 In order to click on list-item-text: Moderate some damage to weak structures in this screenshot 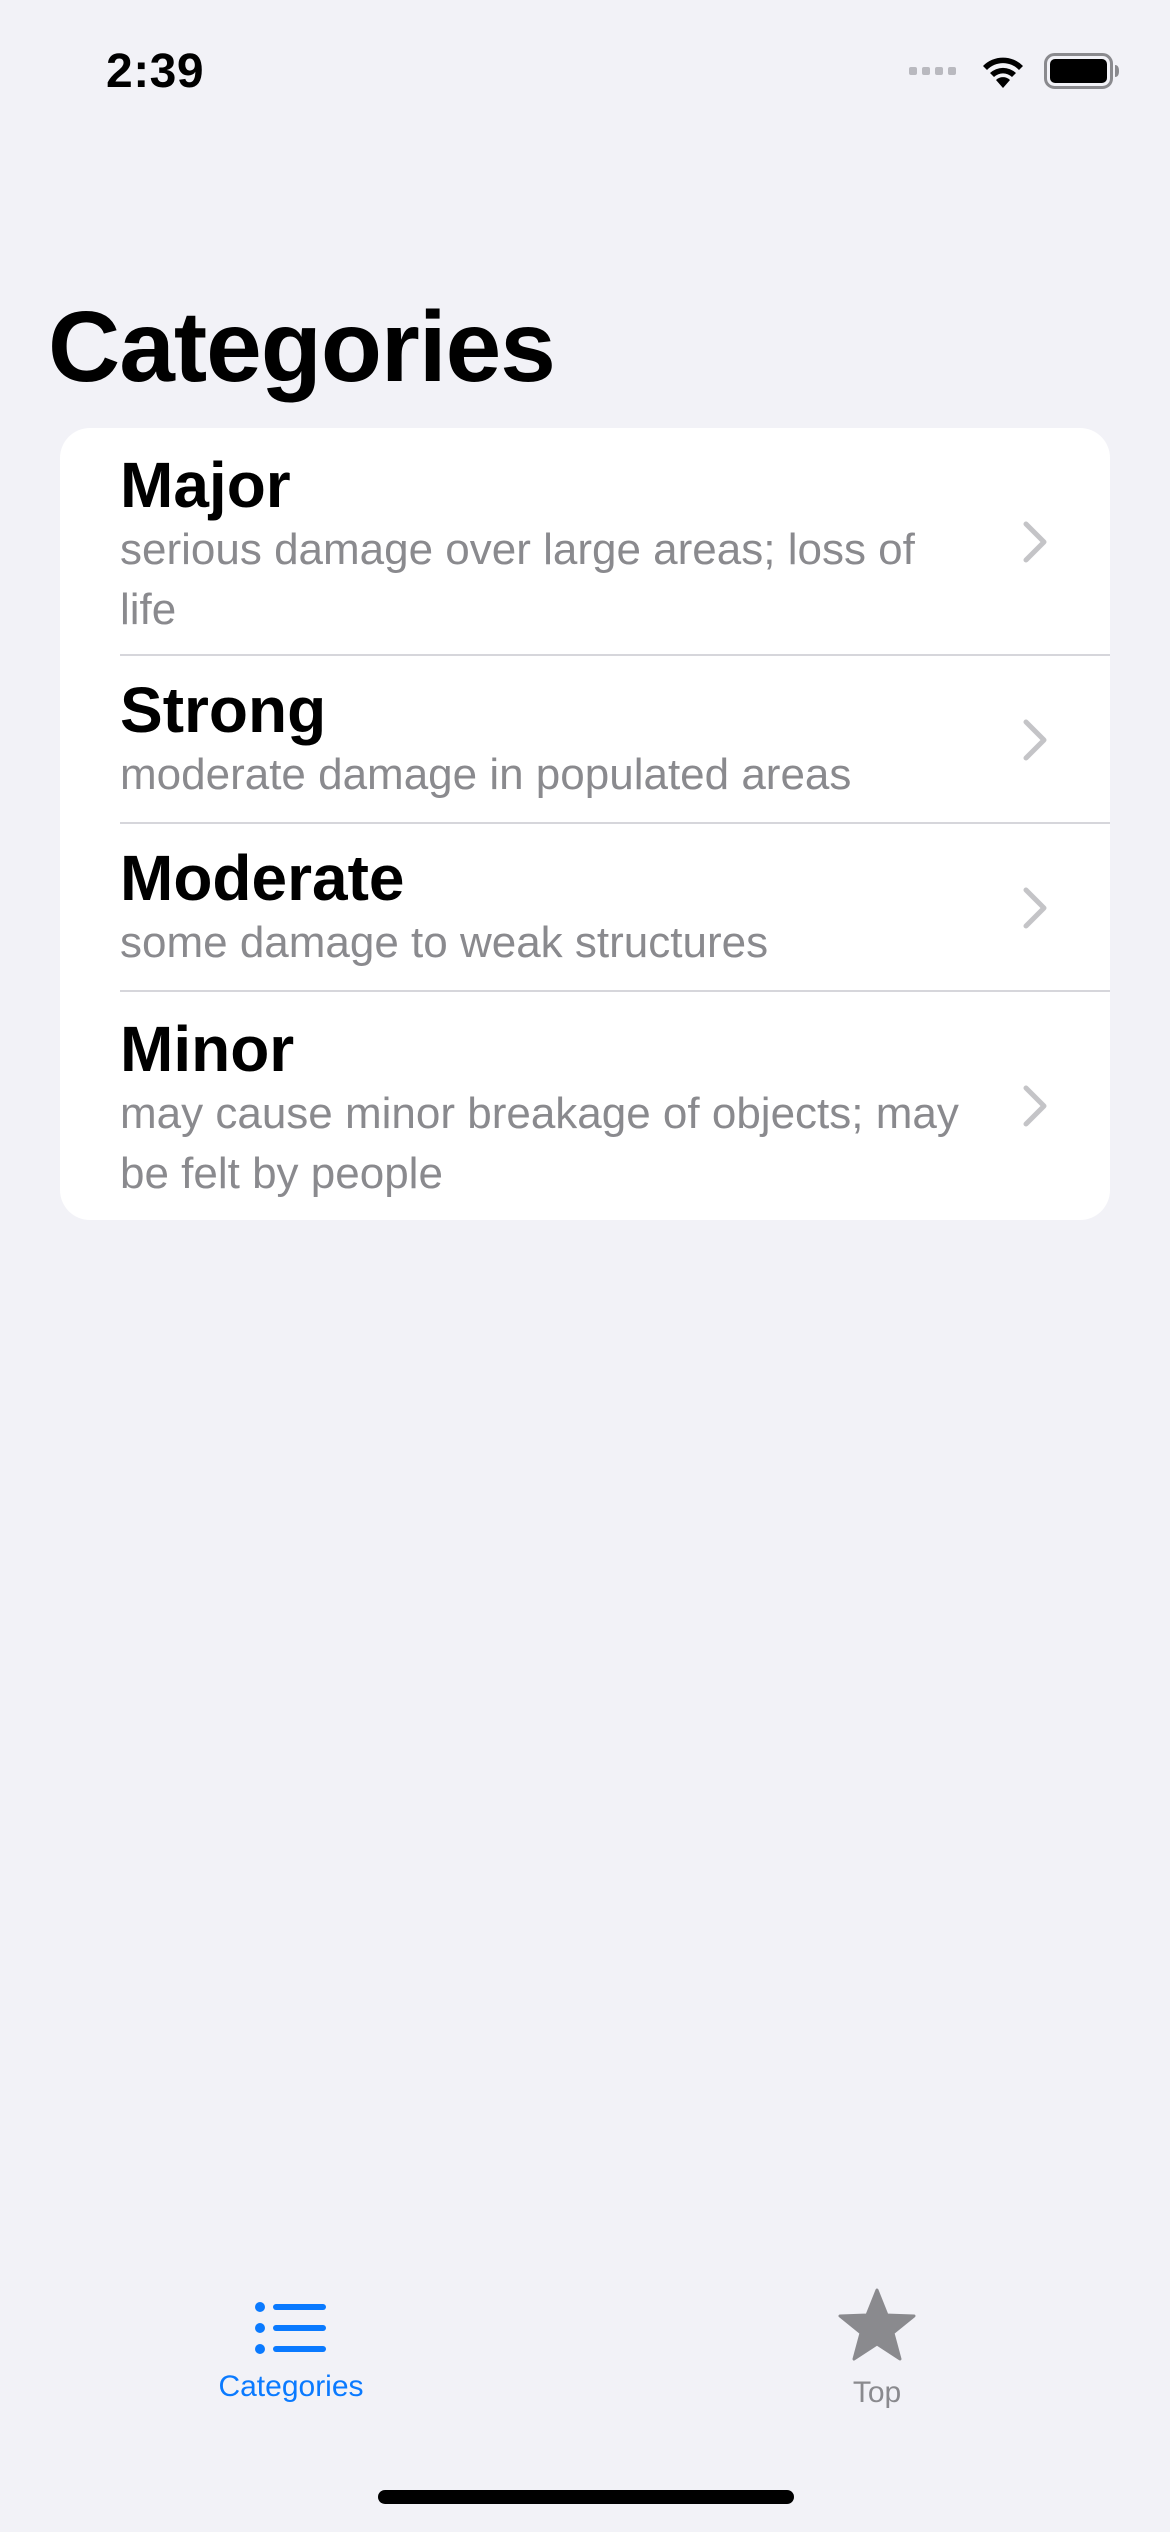, I will do `click(540, 908)`.